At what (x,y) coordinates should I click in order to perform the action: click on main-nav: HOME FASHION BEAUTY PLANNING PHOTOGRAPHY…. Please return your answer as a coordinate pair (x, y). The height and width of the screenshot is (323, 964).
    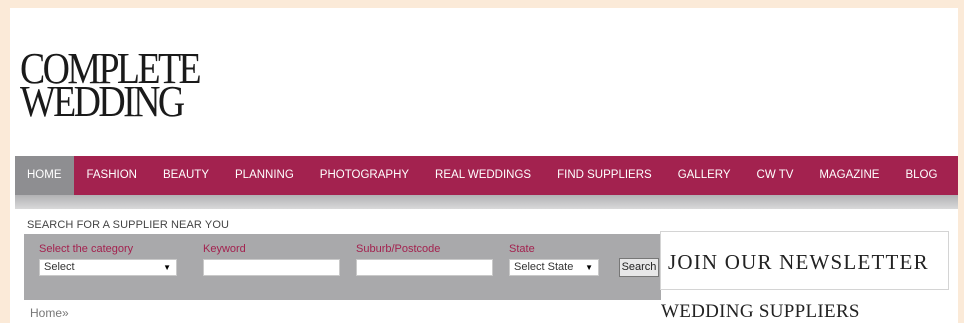
    Looking at the image, I should click on (486, 175).